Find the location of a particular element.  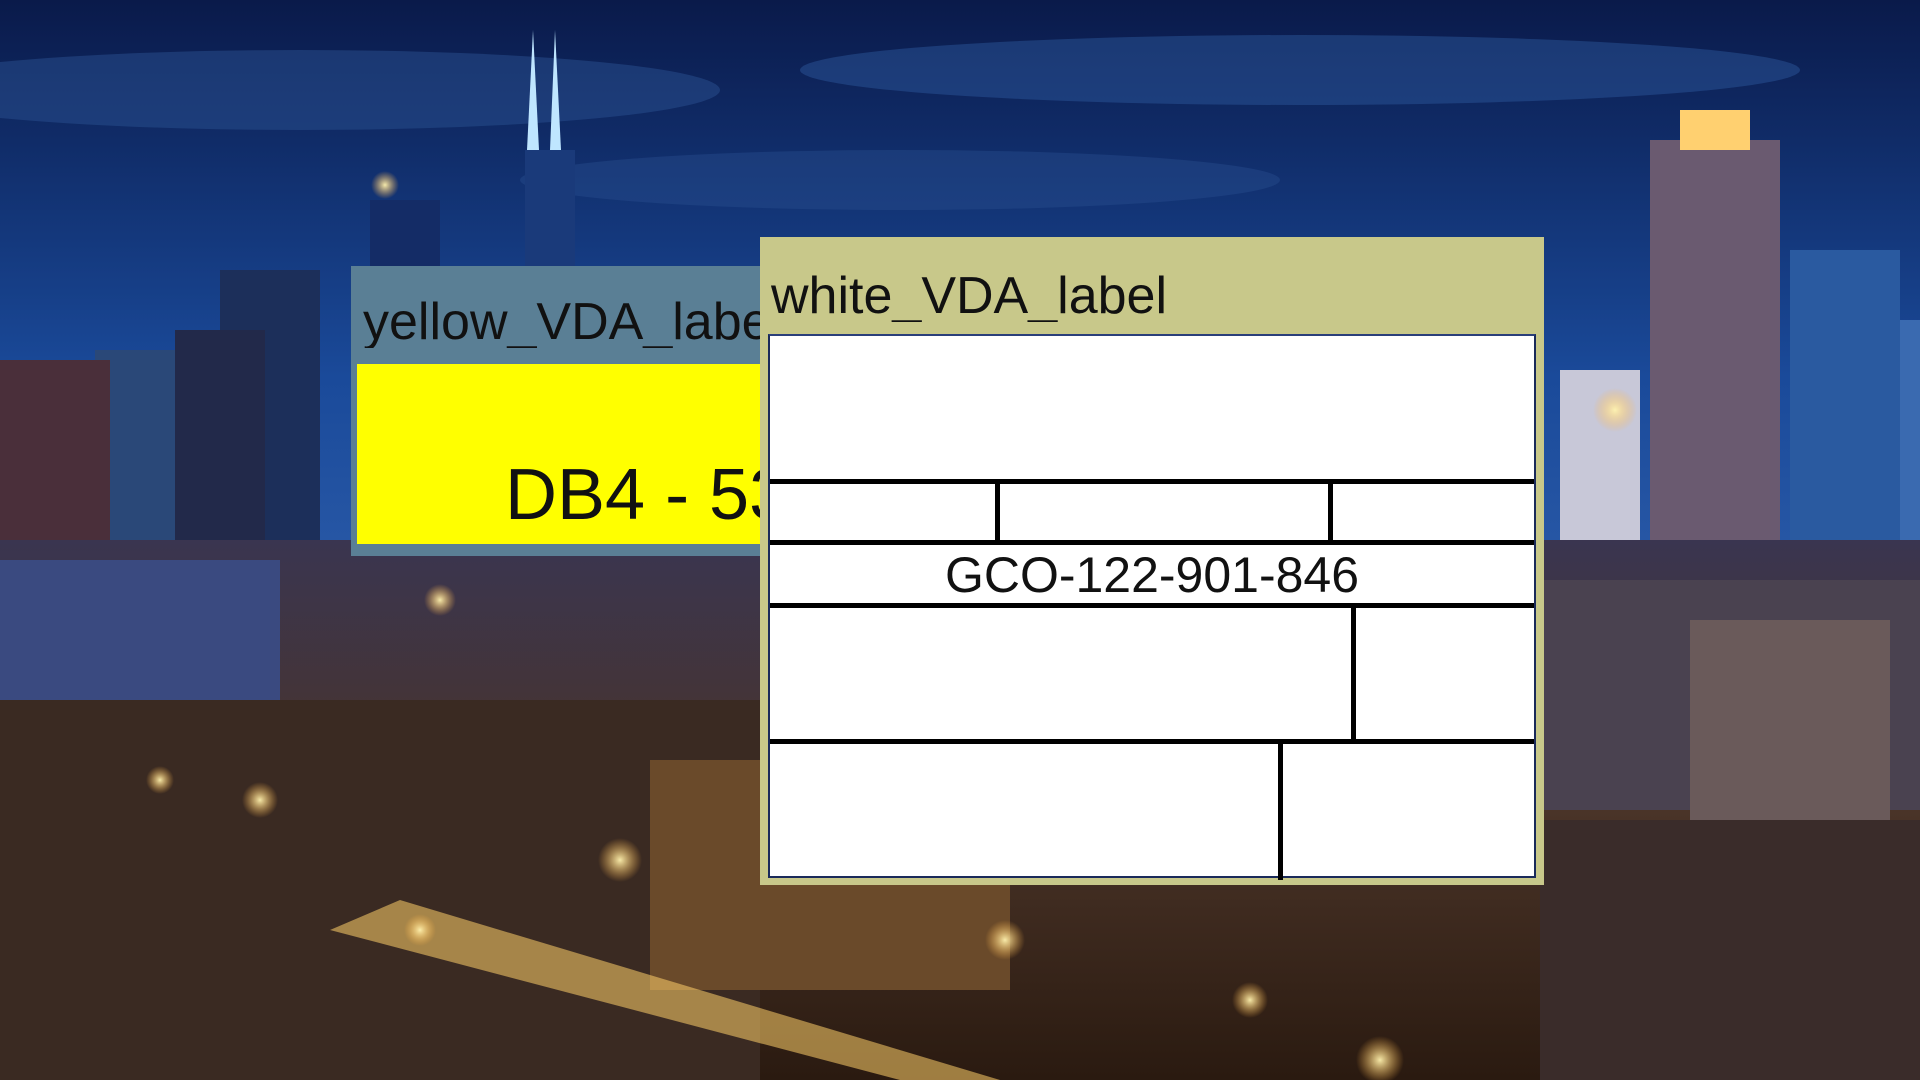

label-code: GCO-122-901-846 is located at coordinates (1152, 575).